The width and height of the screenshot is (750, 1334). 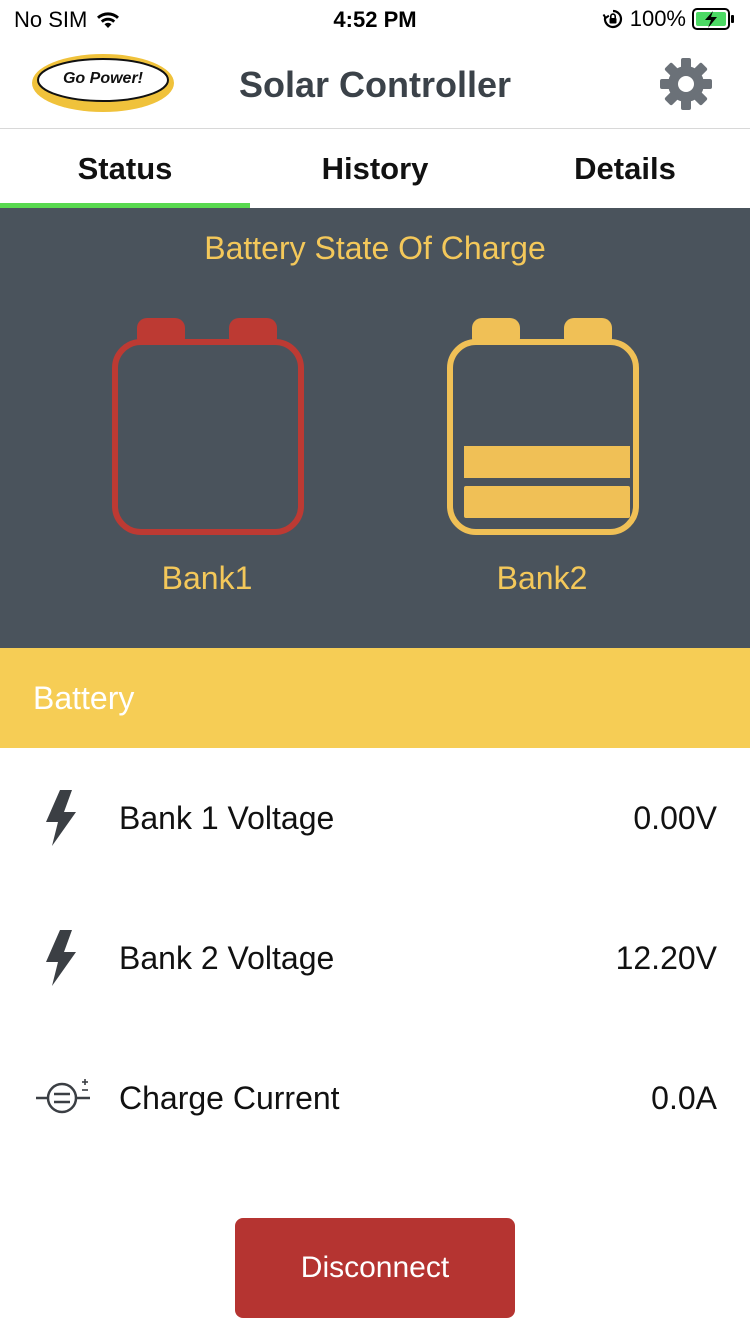 I want to click on app-header: Go Power! Solar Controller, so click(x=375, y=84).